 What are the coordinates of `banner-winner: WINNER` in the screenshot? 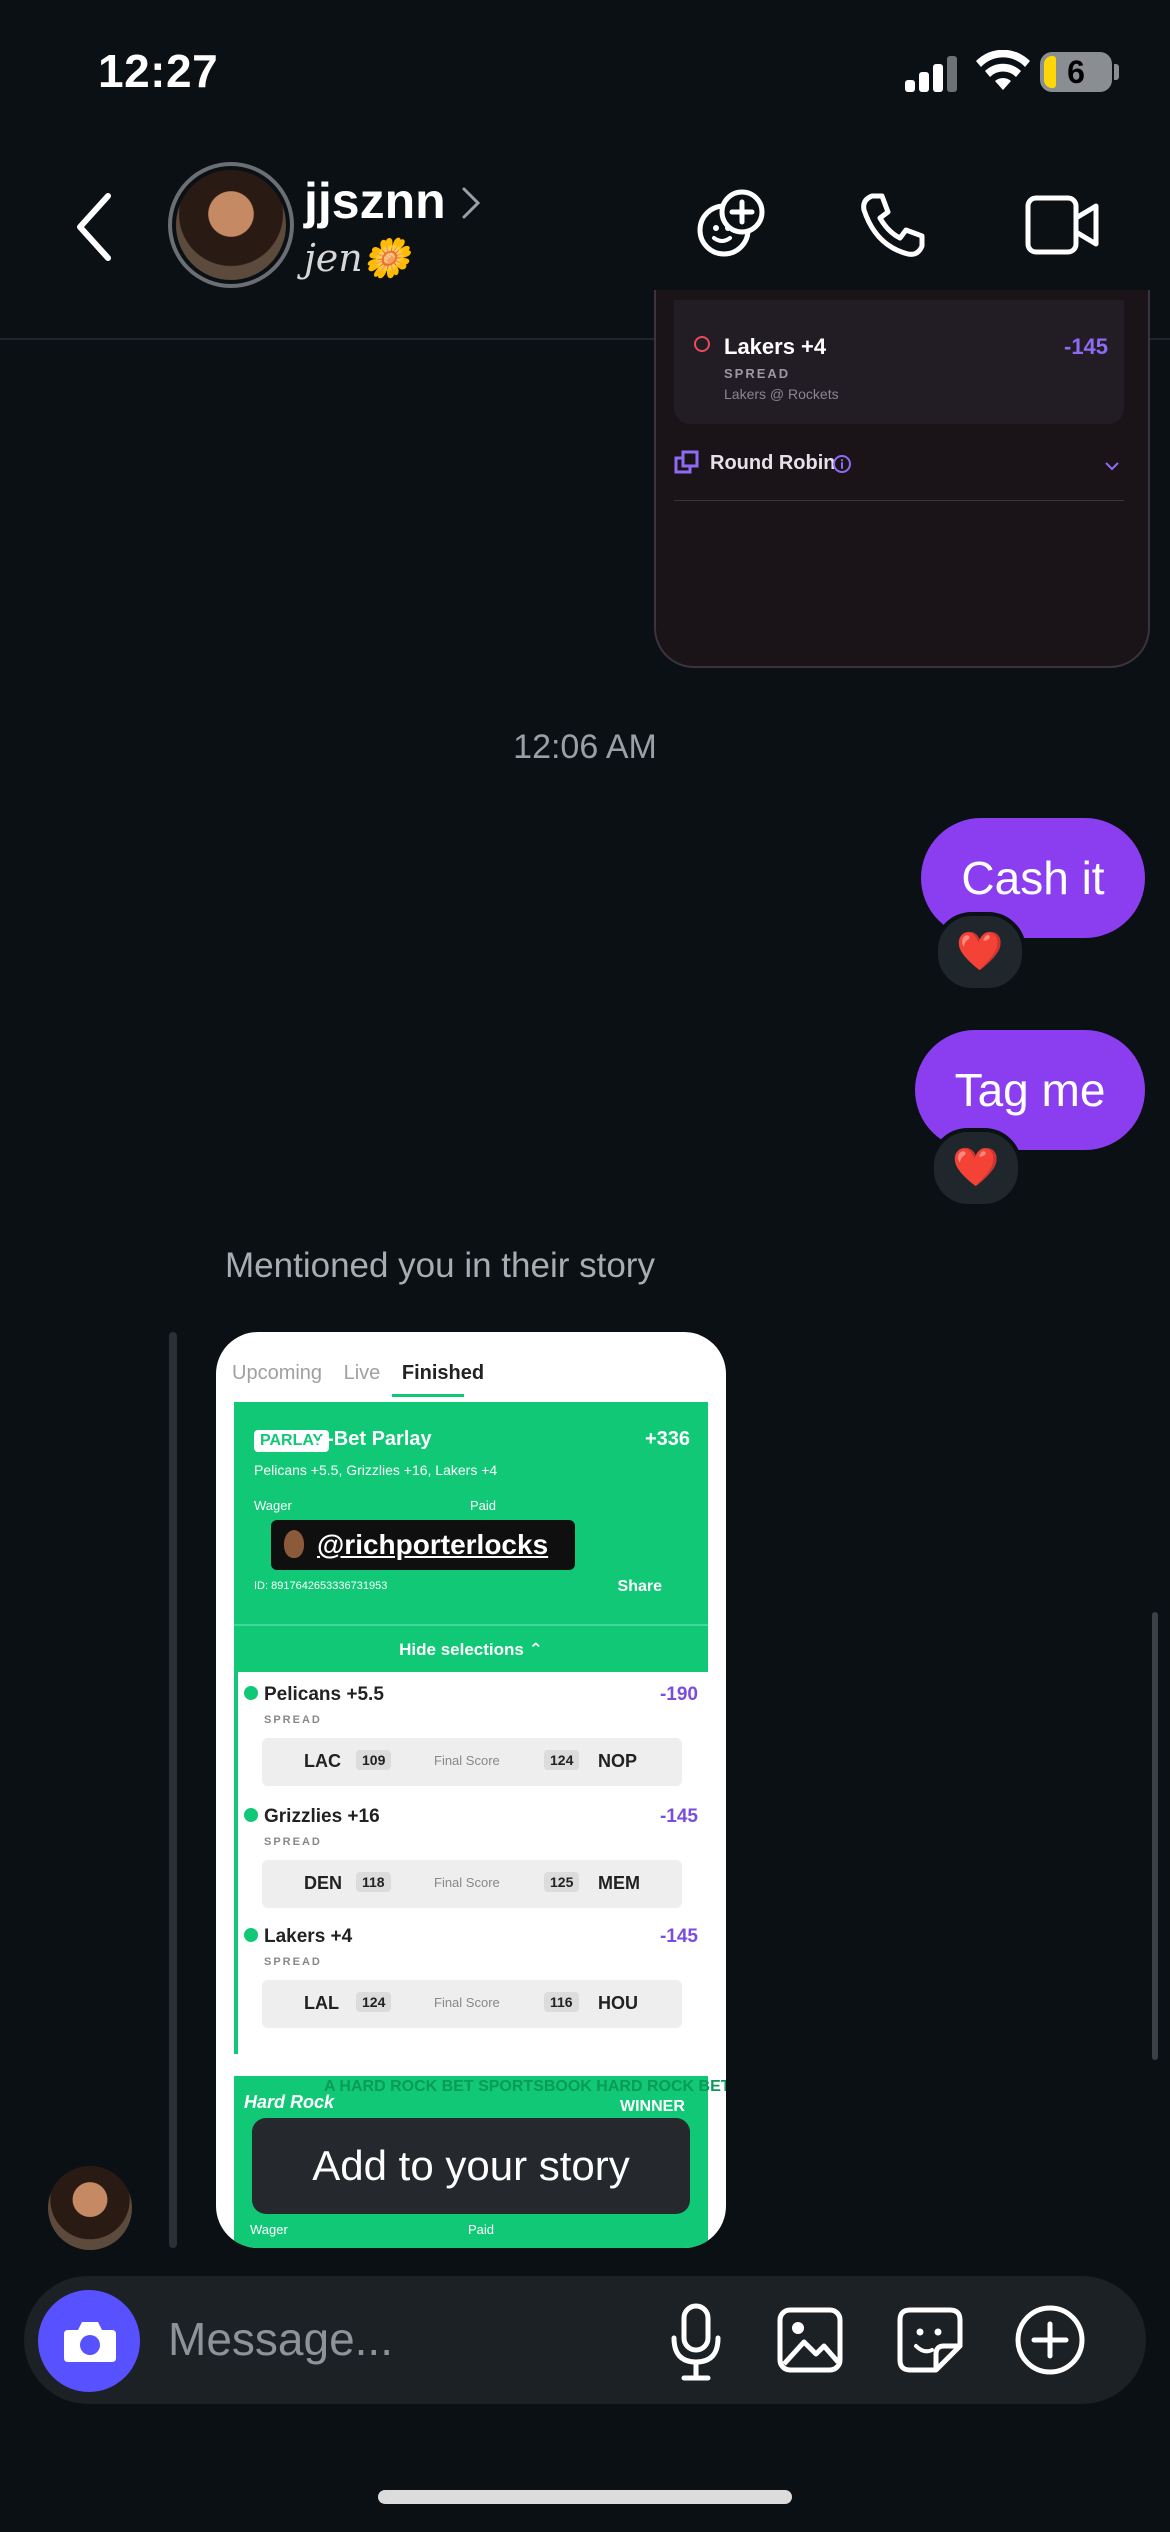 It's located at (652, 2106).